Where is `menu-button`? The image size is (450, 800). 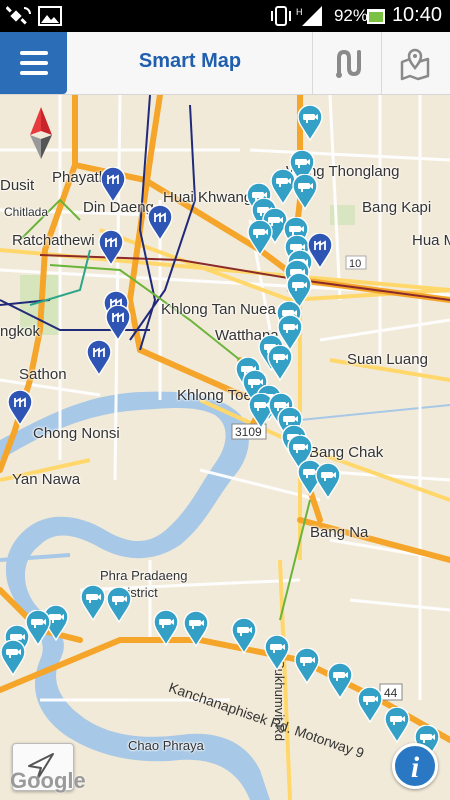
menu-button is located at coordinates (33, 63).